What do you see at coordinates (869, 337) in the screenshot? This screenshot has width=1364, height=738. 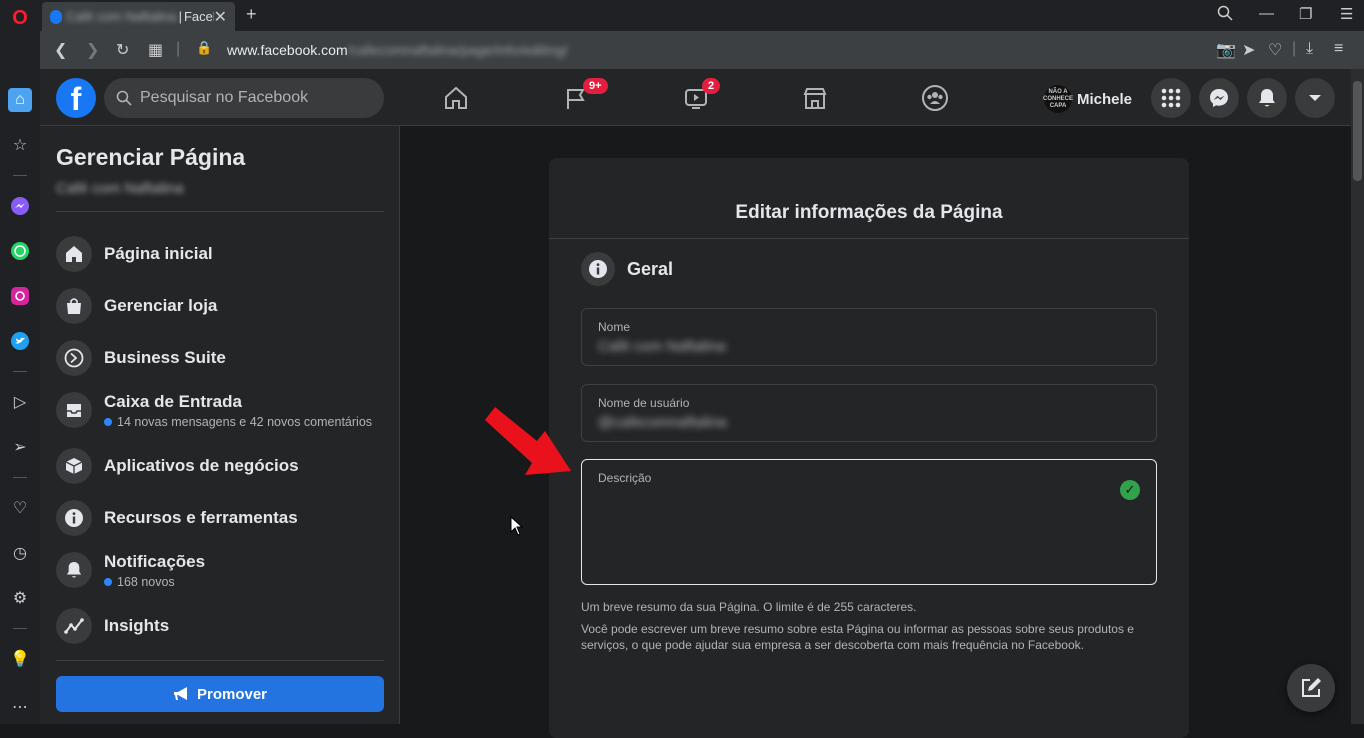 I see `name-field: Nome Café com Naftalina` at bounding box center [869, 337].